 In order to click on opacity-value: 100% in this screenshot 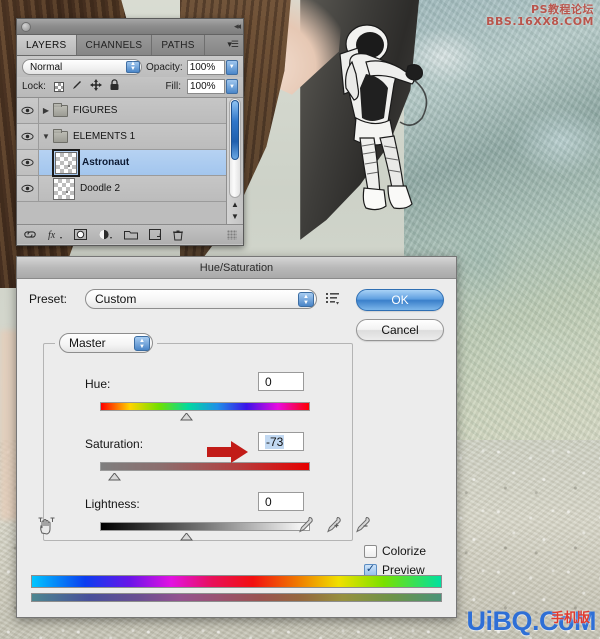, I will do `click(202, 67)`.